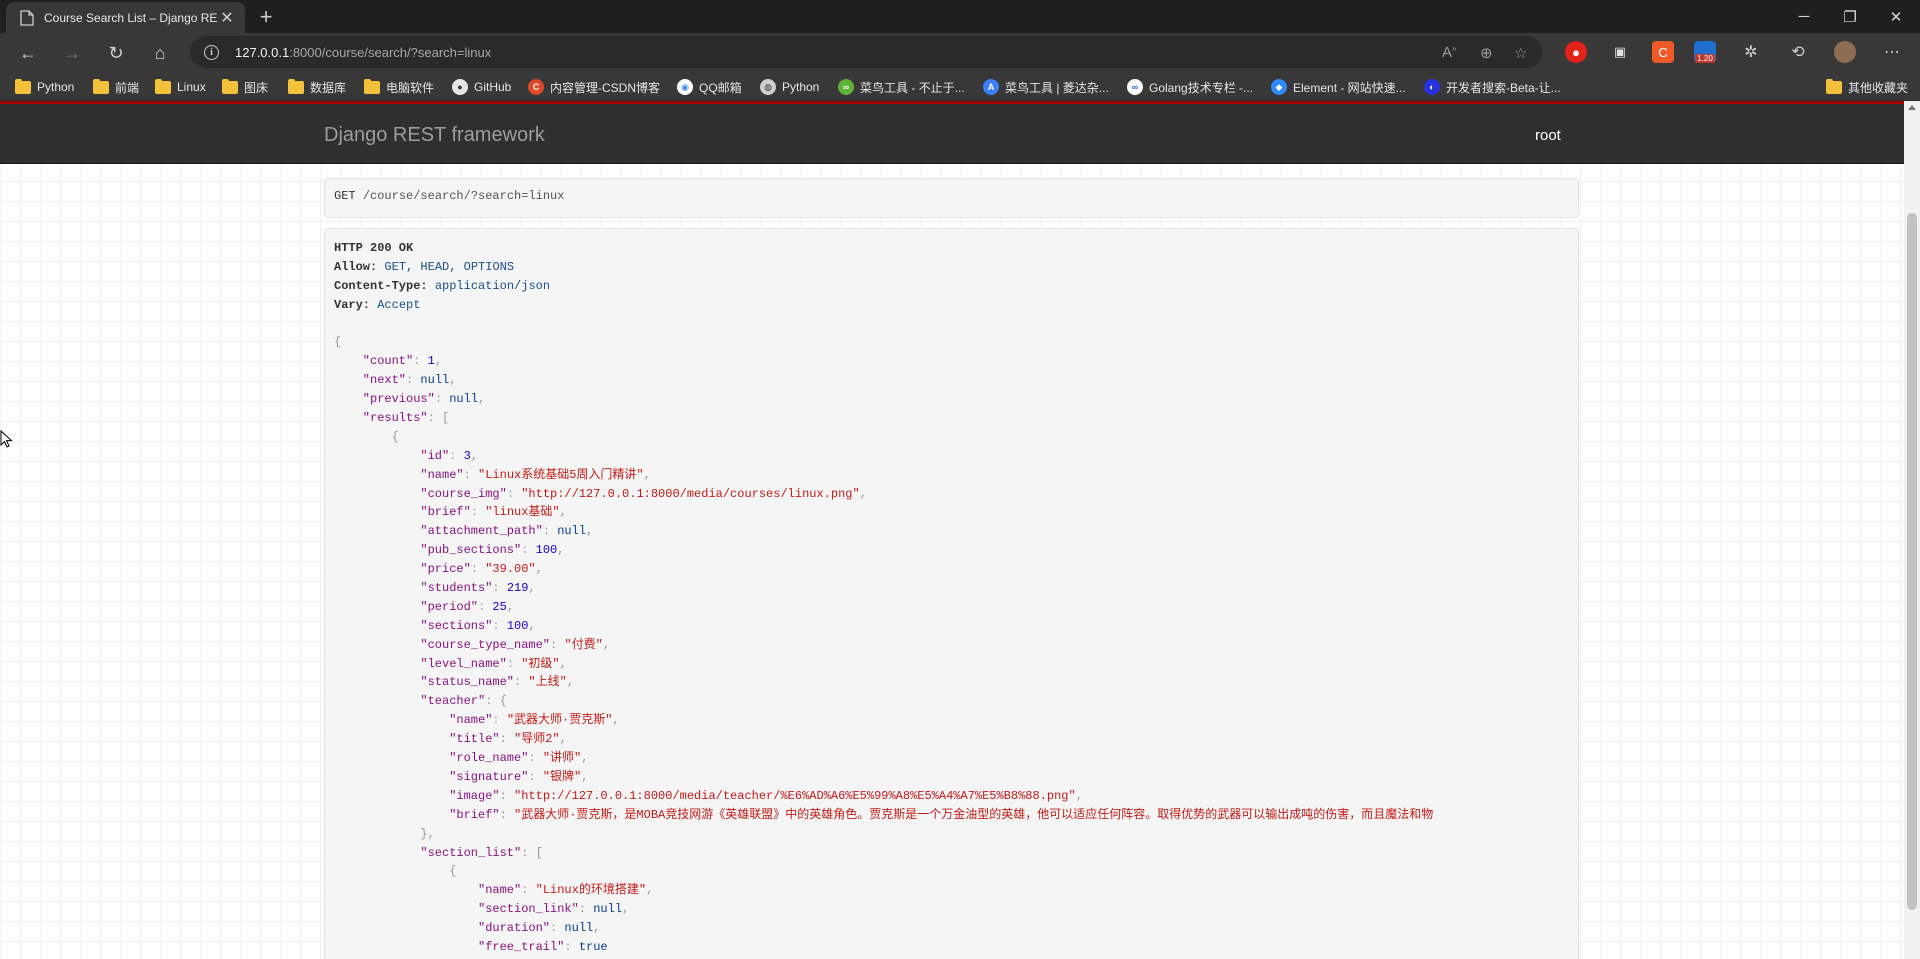  I want to click on new-tab-icon: +, so click(266, 17).